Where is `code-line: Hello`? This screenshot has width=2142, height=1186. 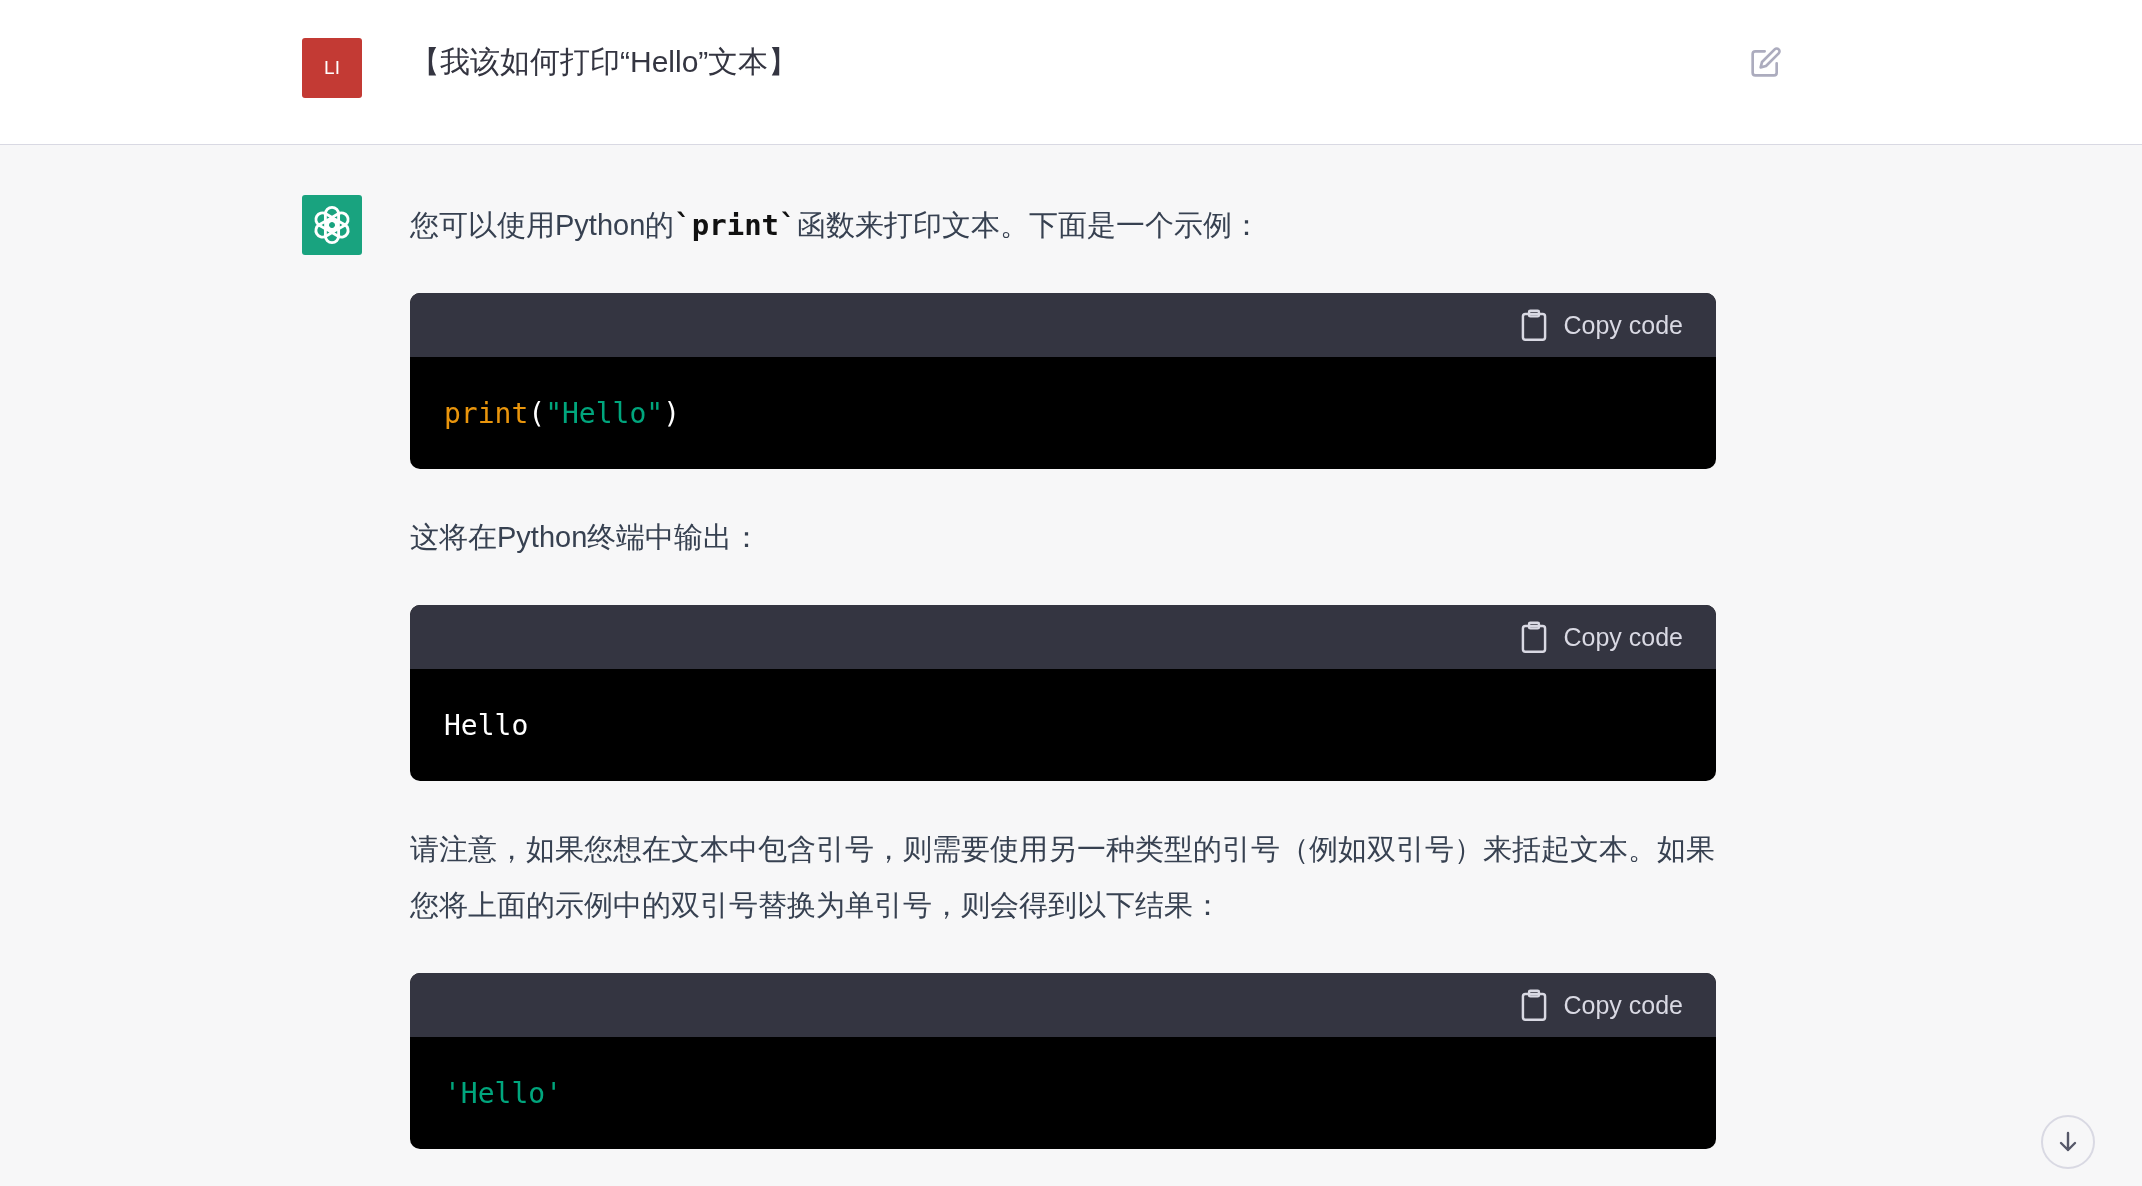 code-line: Hello is located at coordinates (486, 725).